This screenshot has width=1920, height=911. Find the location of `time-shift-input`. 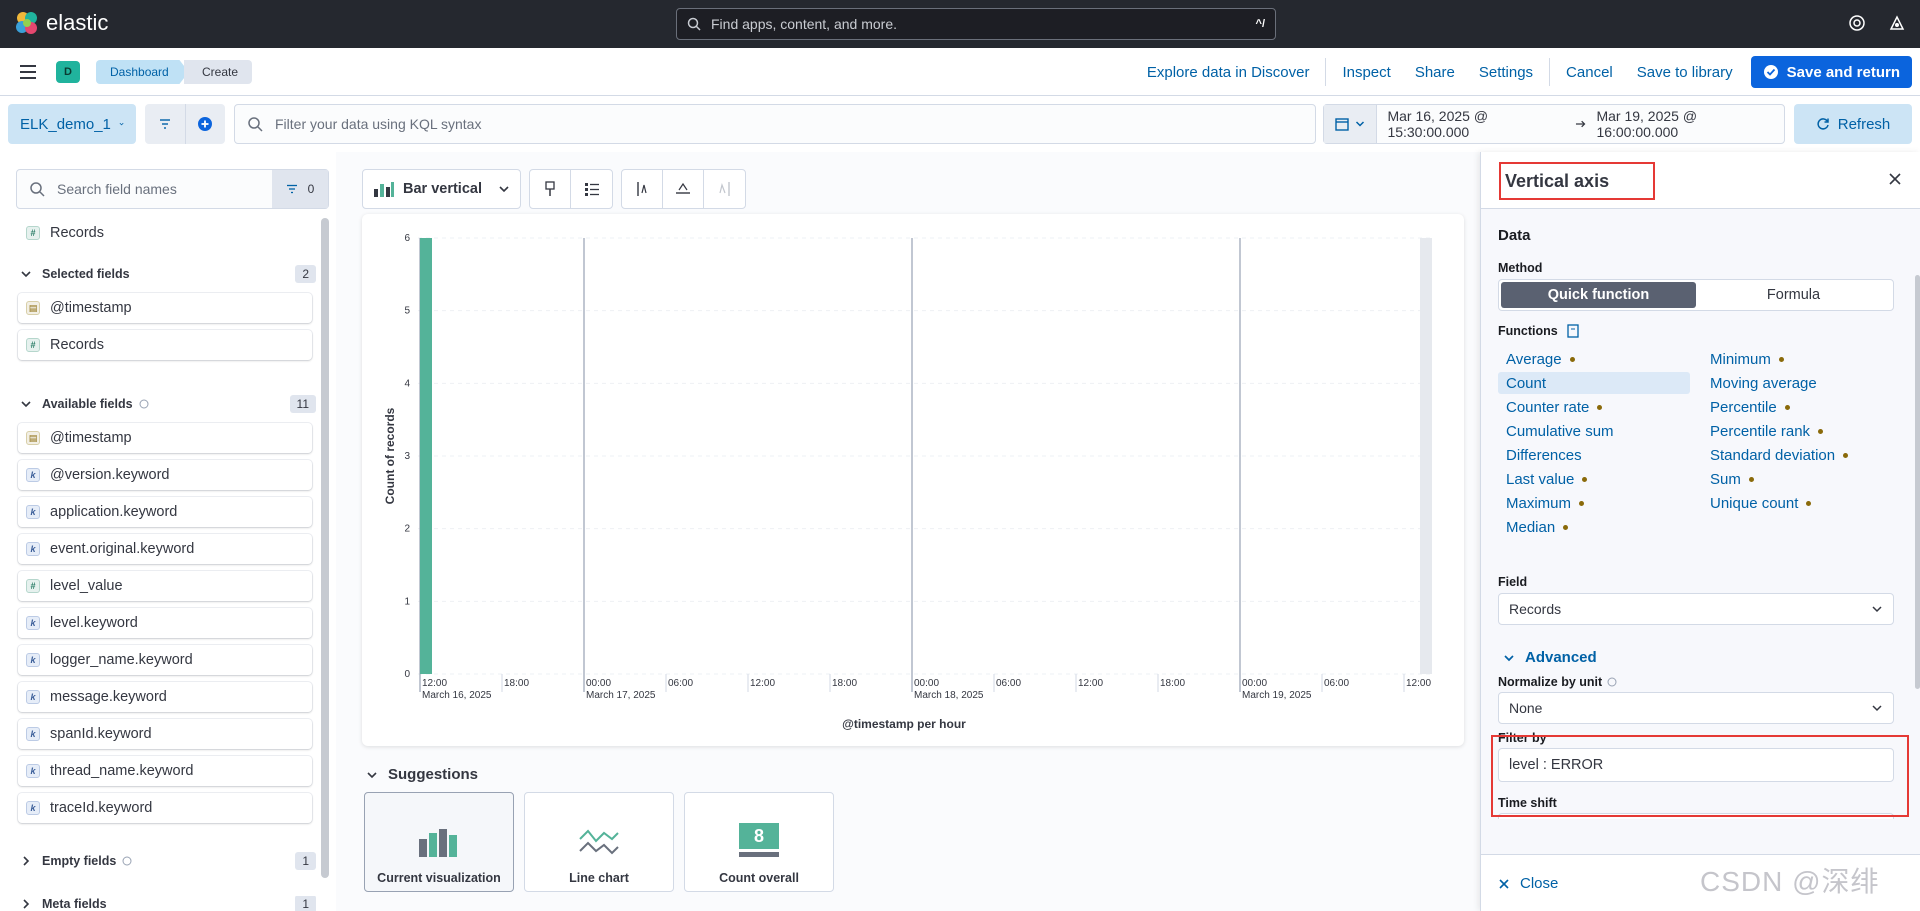

time-shift-input is located at coordinates (1696, 816).